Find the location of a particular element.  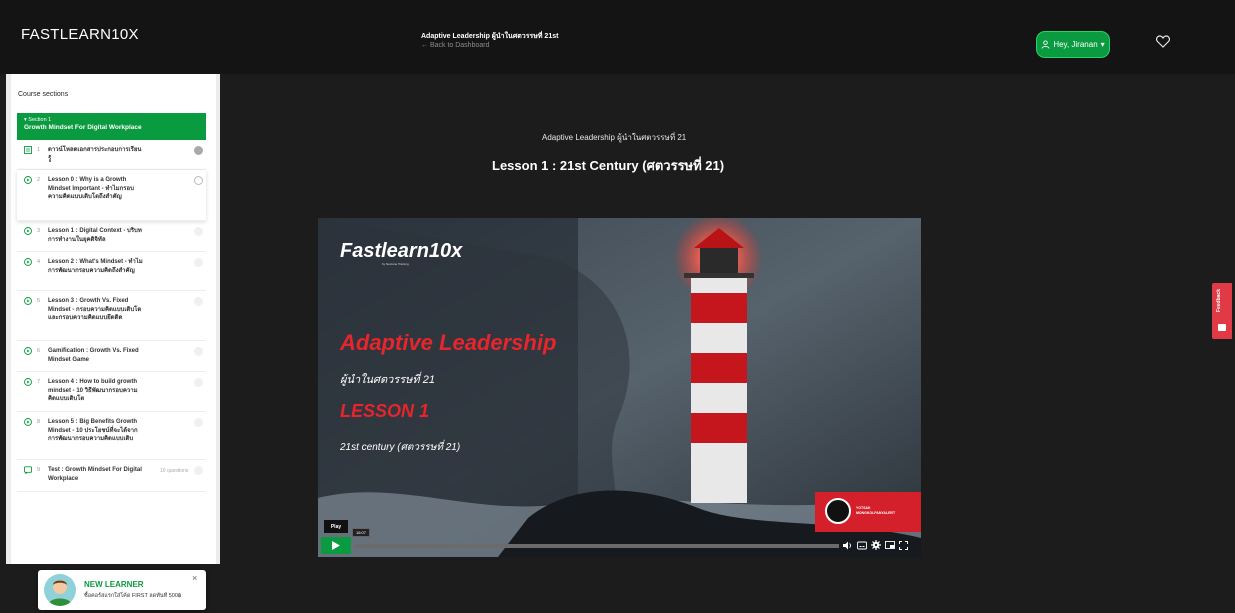

video-title: Adaptive Leadership is located at coordinates (448, 342).